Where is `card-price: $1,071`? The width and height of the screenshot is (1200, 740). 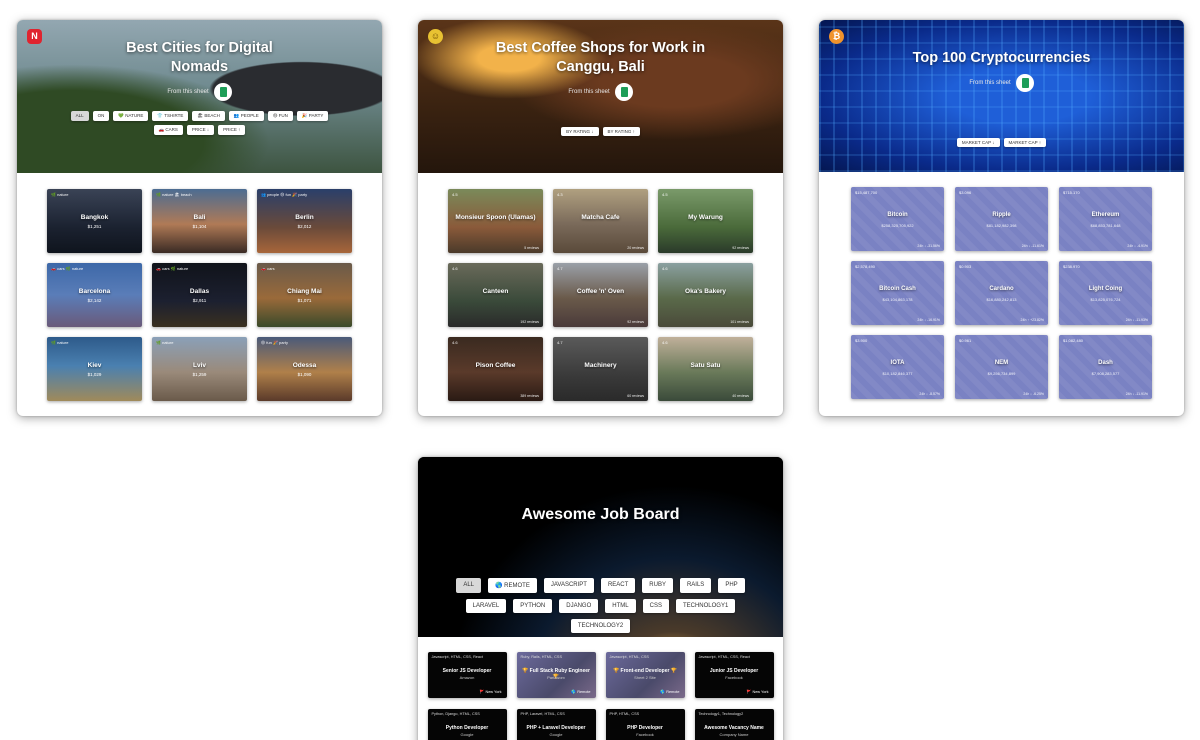 card-price: $1,071 is located at coordinates (304, 300).